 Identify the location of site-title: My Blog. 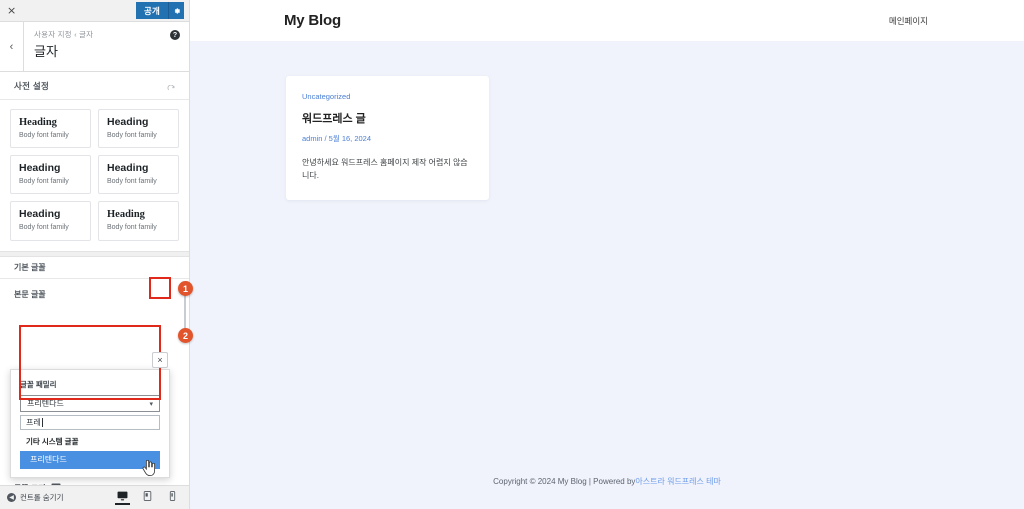
(312, 20).